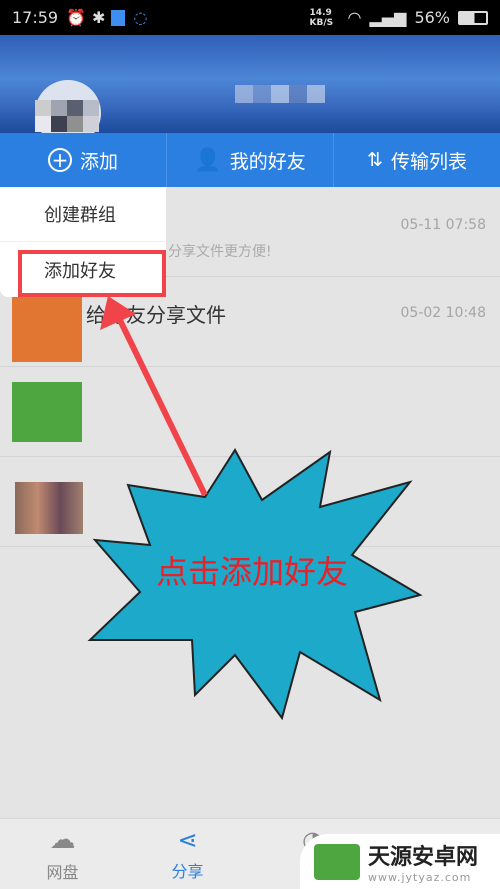 This screenshot has height=889, width=500. What do you see at coordinates (337, 861) in the screenshot?
I see `watermark-logo-icon` at bounding box center [337, 861].